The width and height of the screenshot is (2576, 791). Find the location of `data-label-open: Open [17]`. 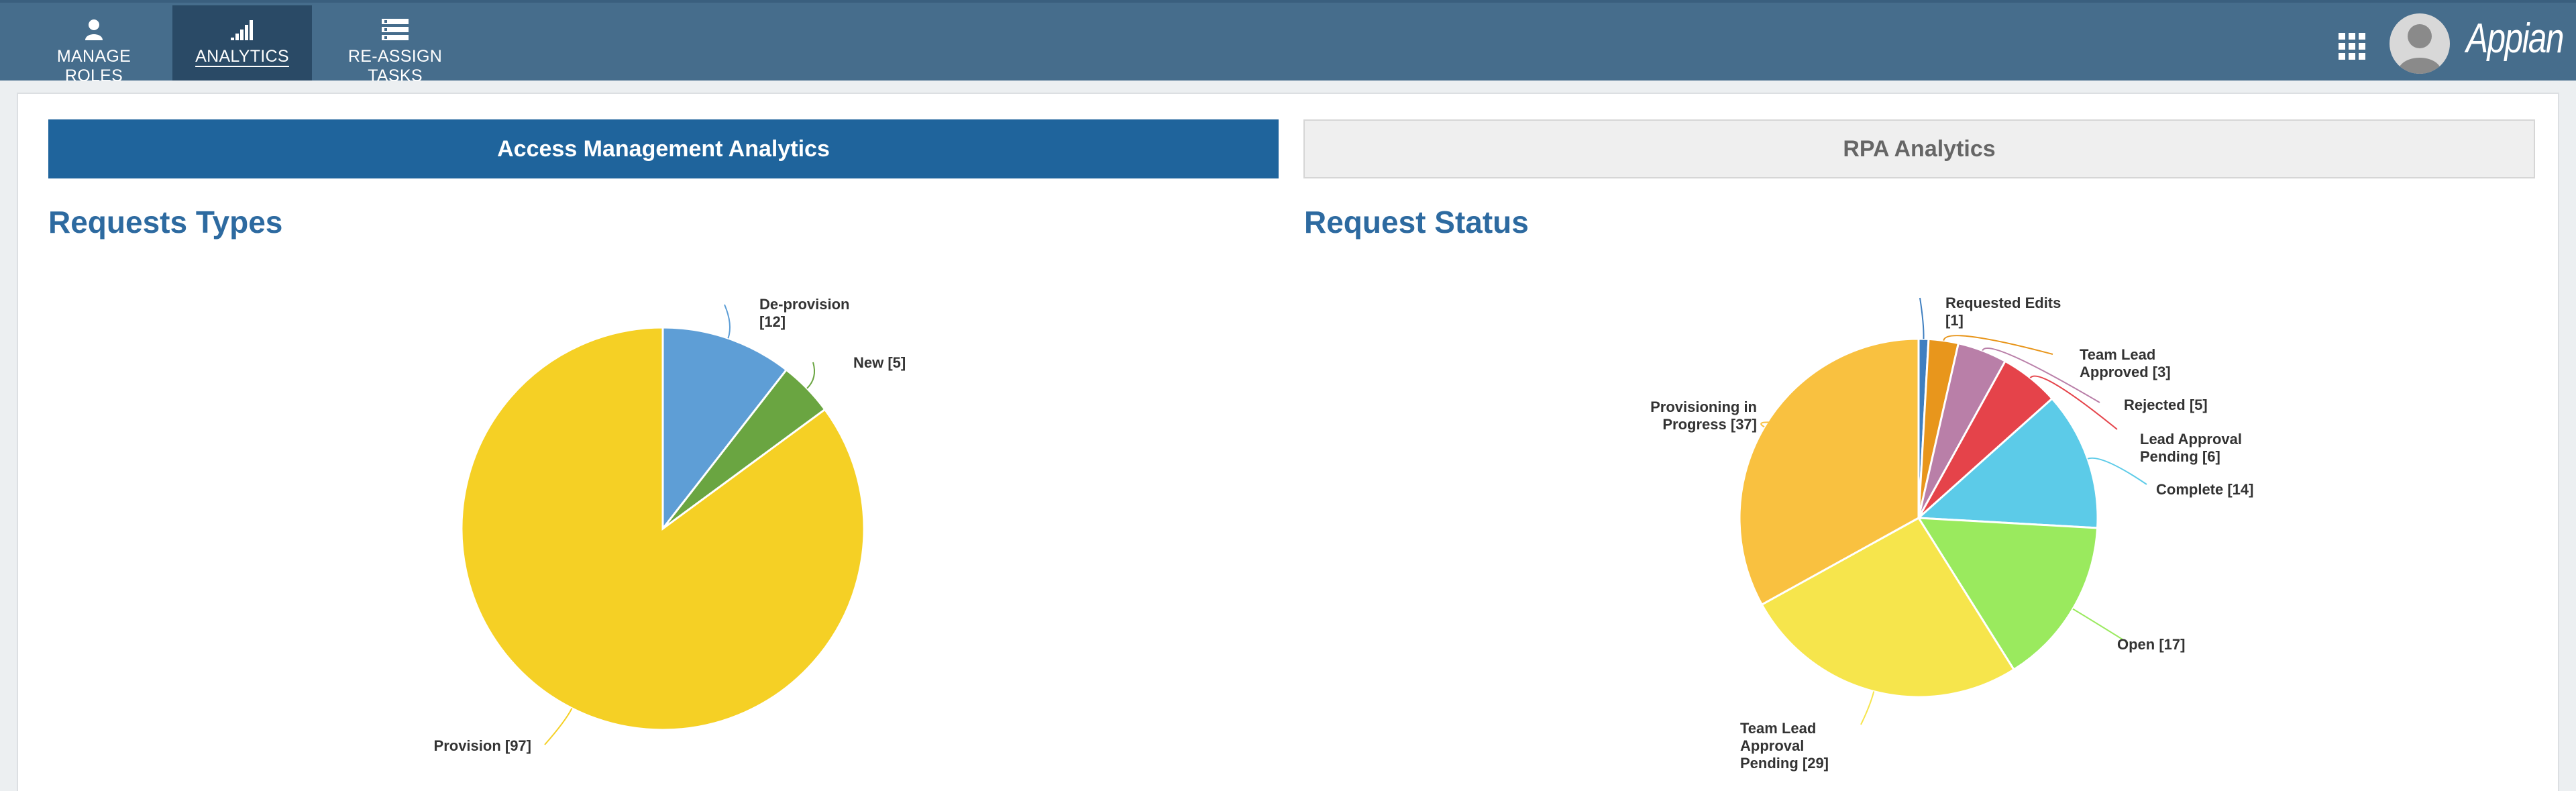

data-label-open: Open [17] is located at coordinates (2151, 644).